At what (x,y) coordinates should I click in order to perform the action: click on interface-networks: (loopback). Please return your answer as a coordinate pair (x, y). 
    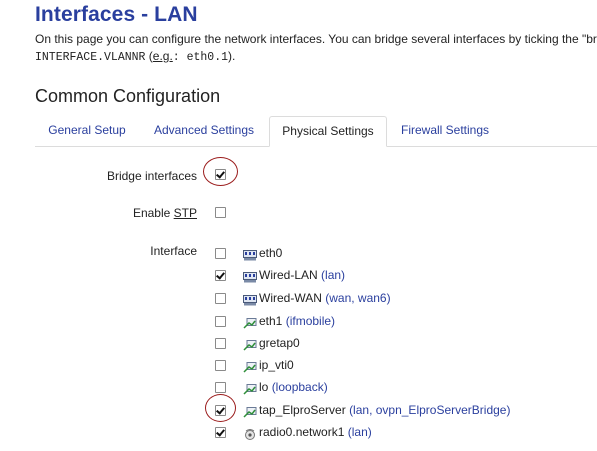
    Looking at the image, I should click on (300, 387).